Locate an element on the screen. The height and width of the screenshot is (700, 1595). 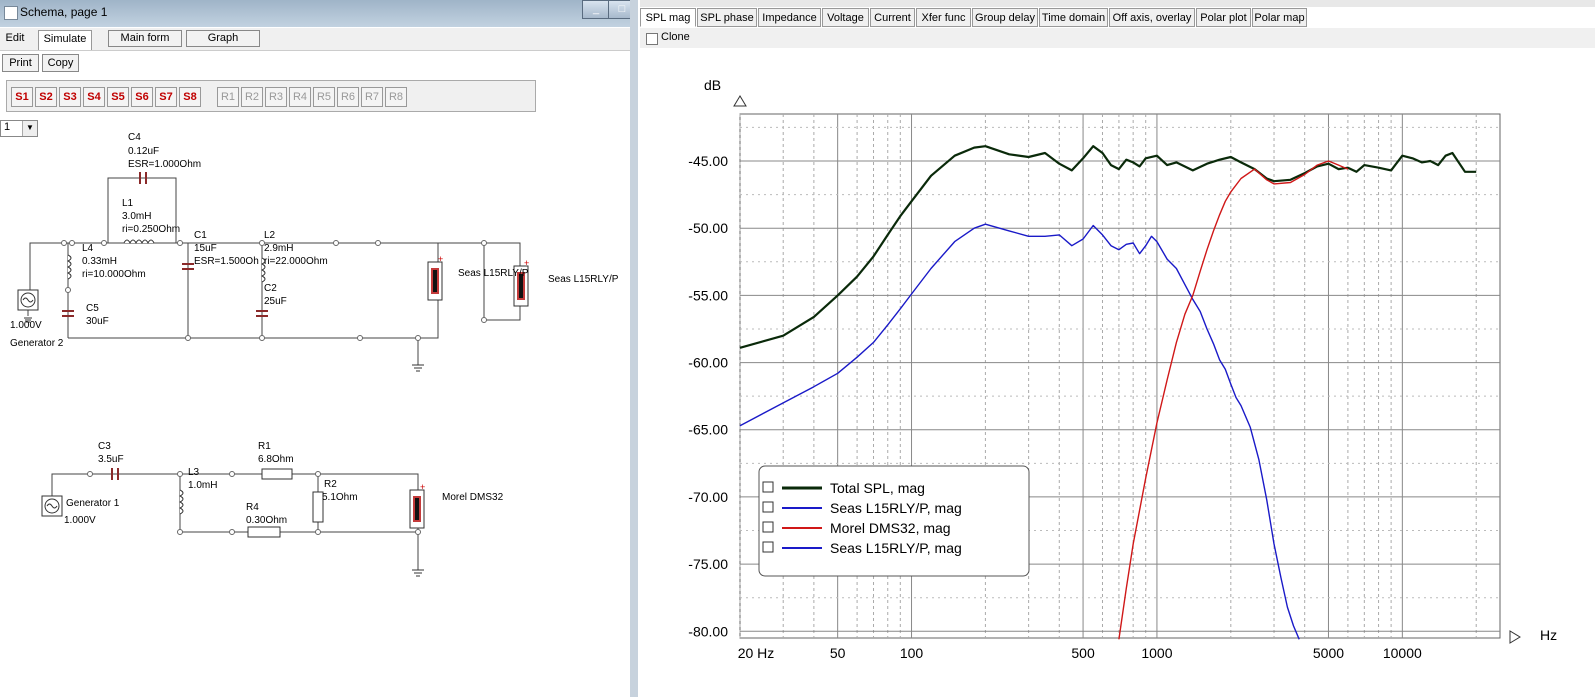
label-r1-name: R1 is located at coordinates (264, 446).